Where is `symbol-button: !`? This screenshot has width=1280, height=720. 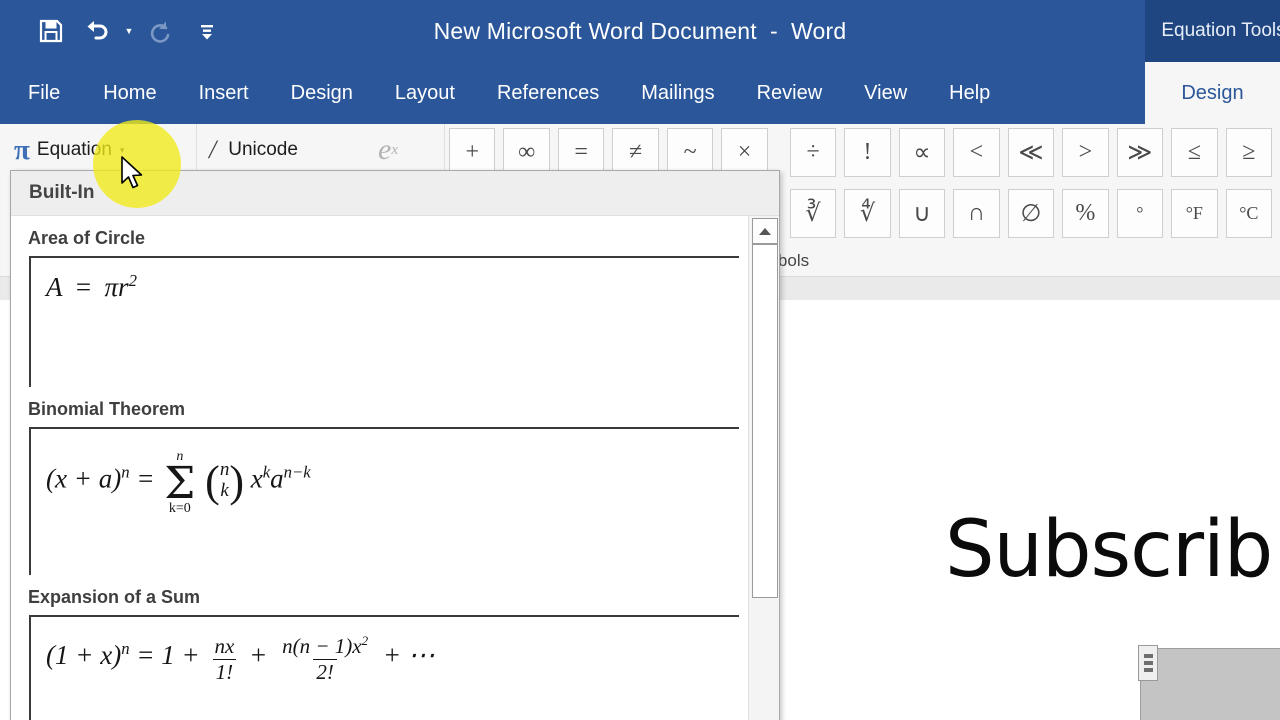
symbol-button: ! is located at coordinates (867, 152).